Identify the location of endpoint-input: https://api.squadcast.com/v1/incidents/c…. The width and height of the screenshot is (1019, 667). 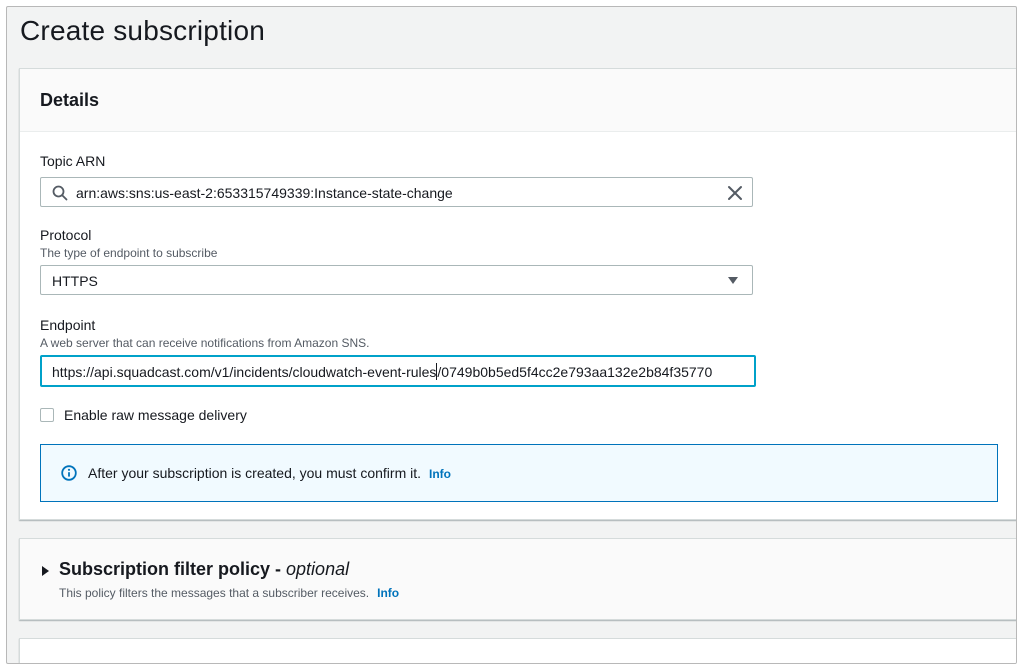
(398, 371).